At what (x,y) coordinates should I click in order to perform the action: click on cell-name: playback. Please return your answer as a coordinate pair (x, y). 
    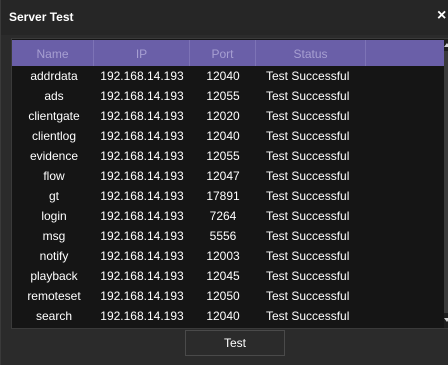
    Looking at the image, I should click on (54, 276).